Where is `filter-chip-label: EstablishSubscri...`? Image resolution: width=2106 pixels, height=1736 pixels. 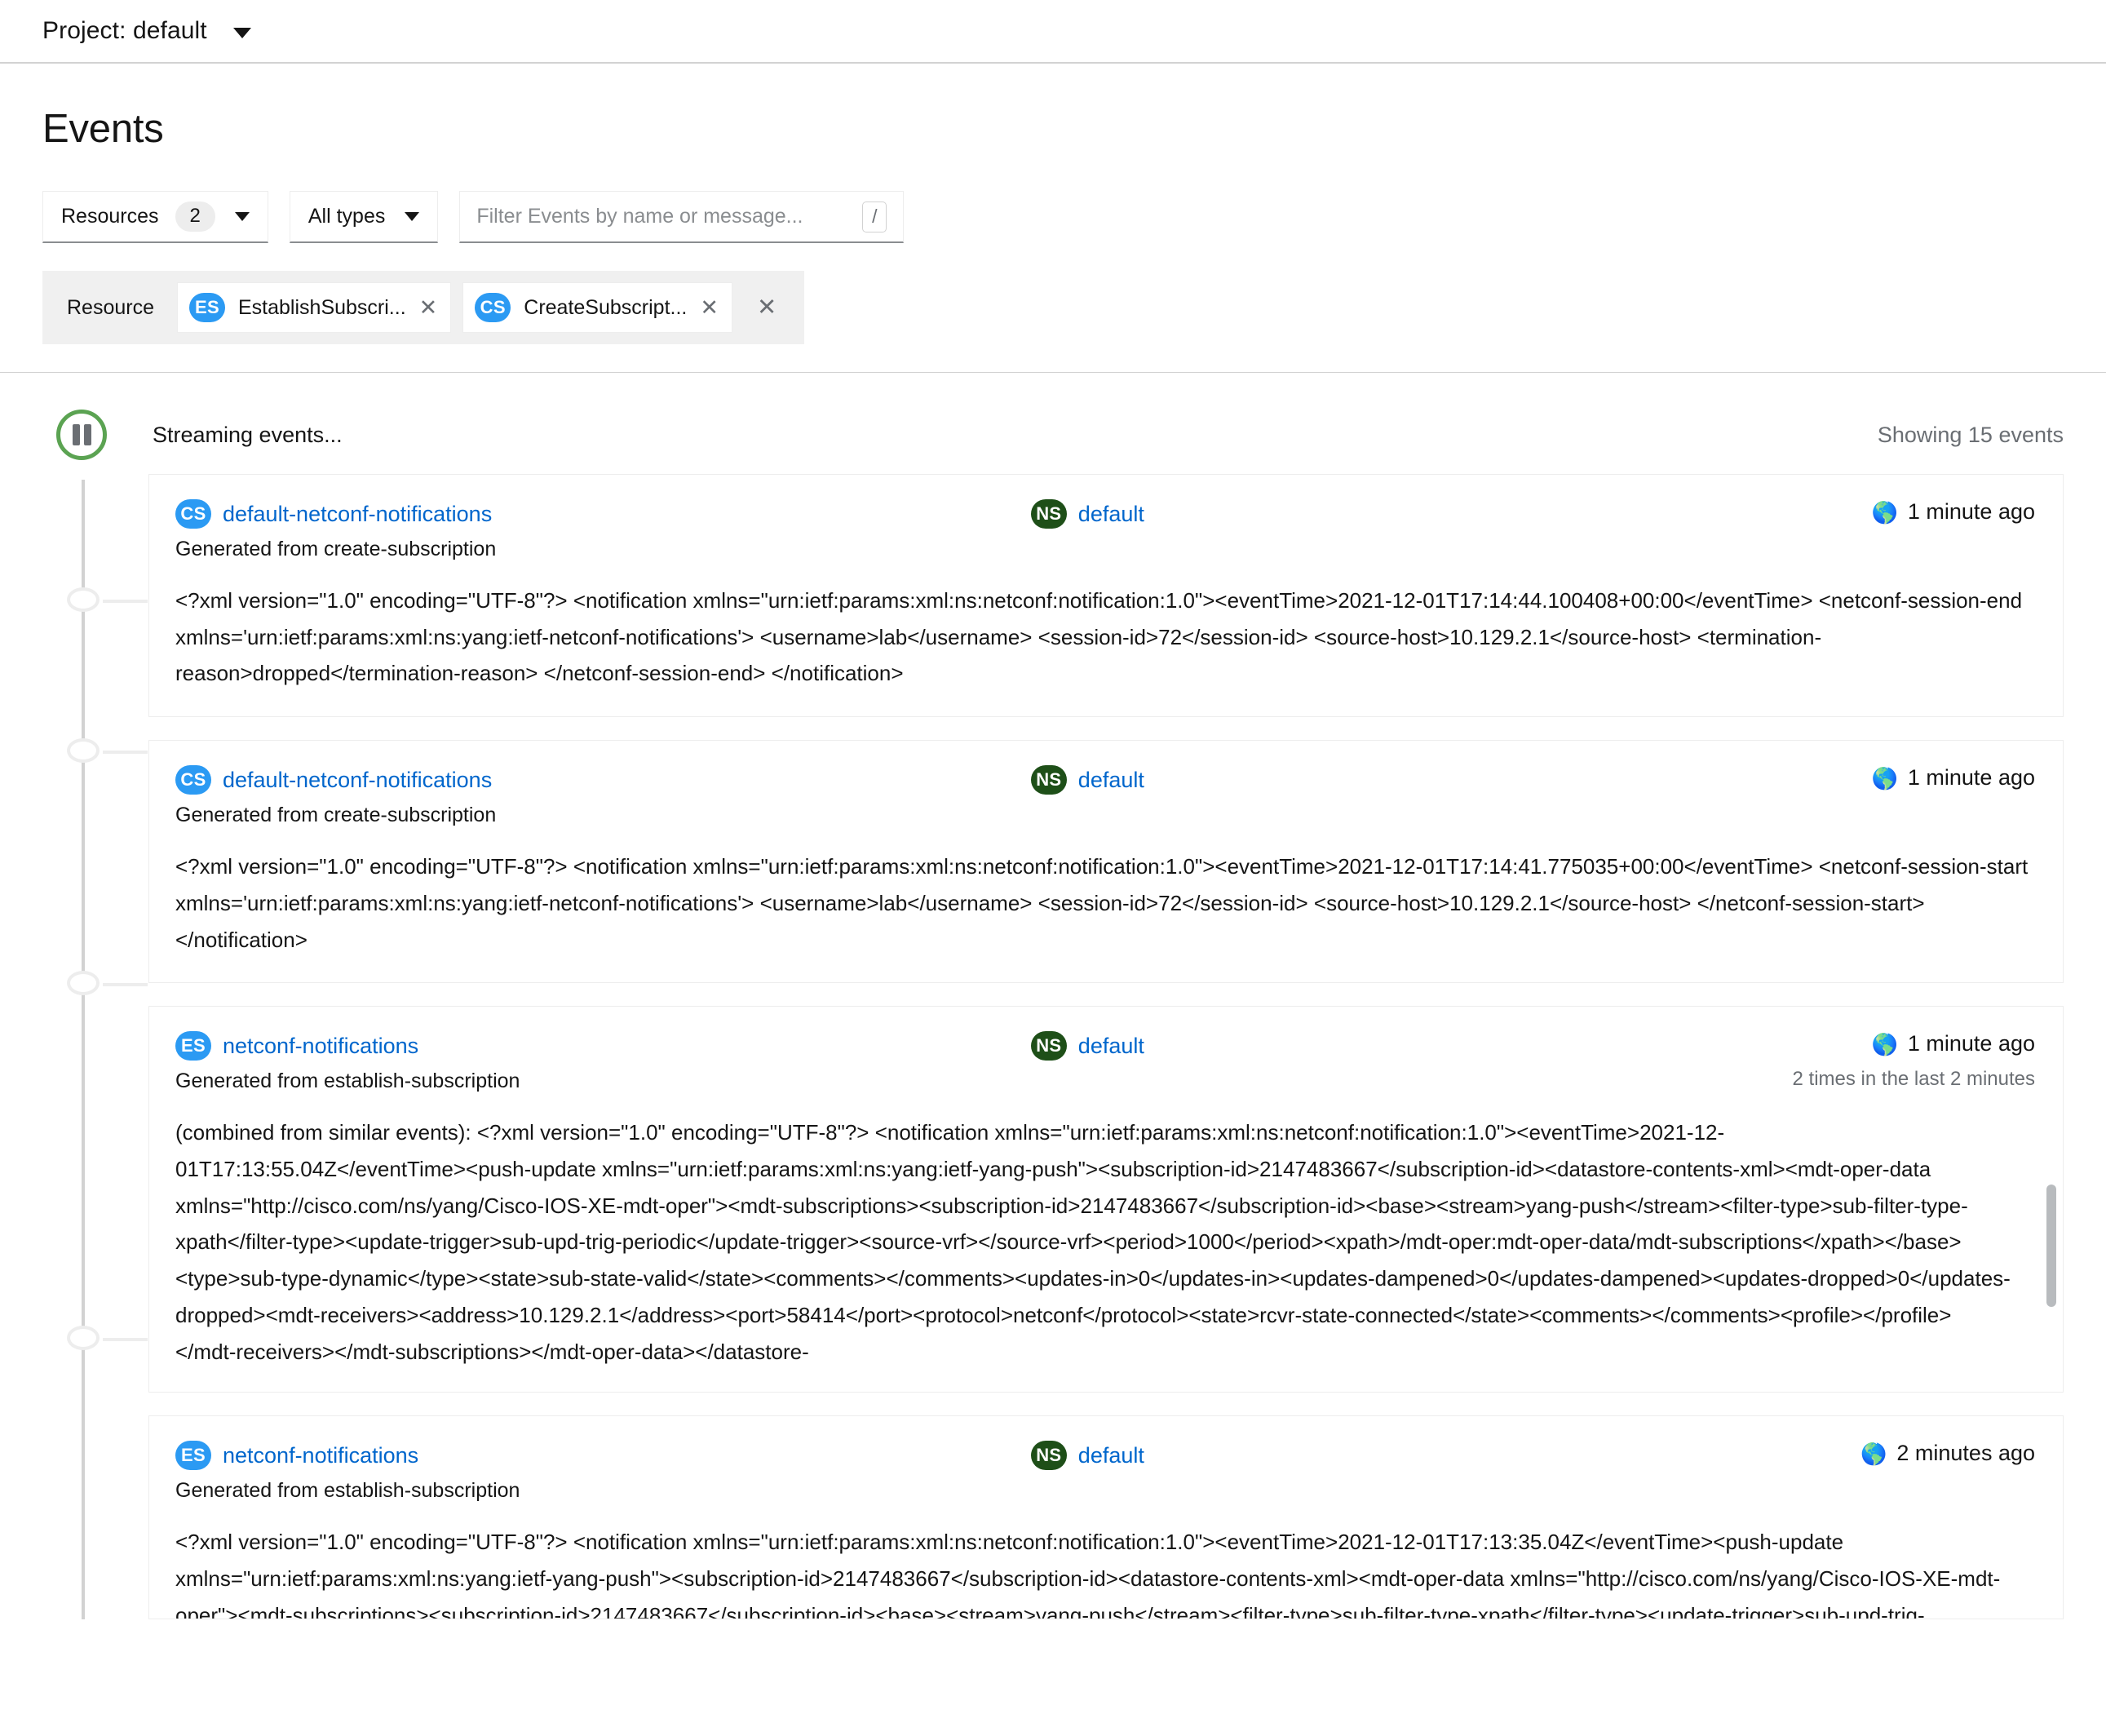 filter-chip-label: EstablishSubscri... is located at coordinates (322, 307).